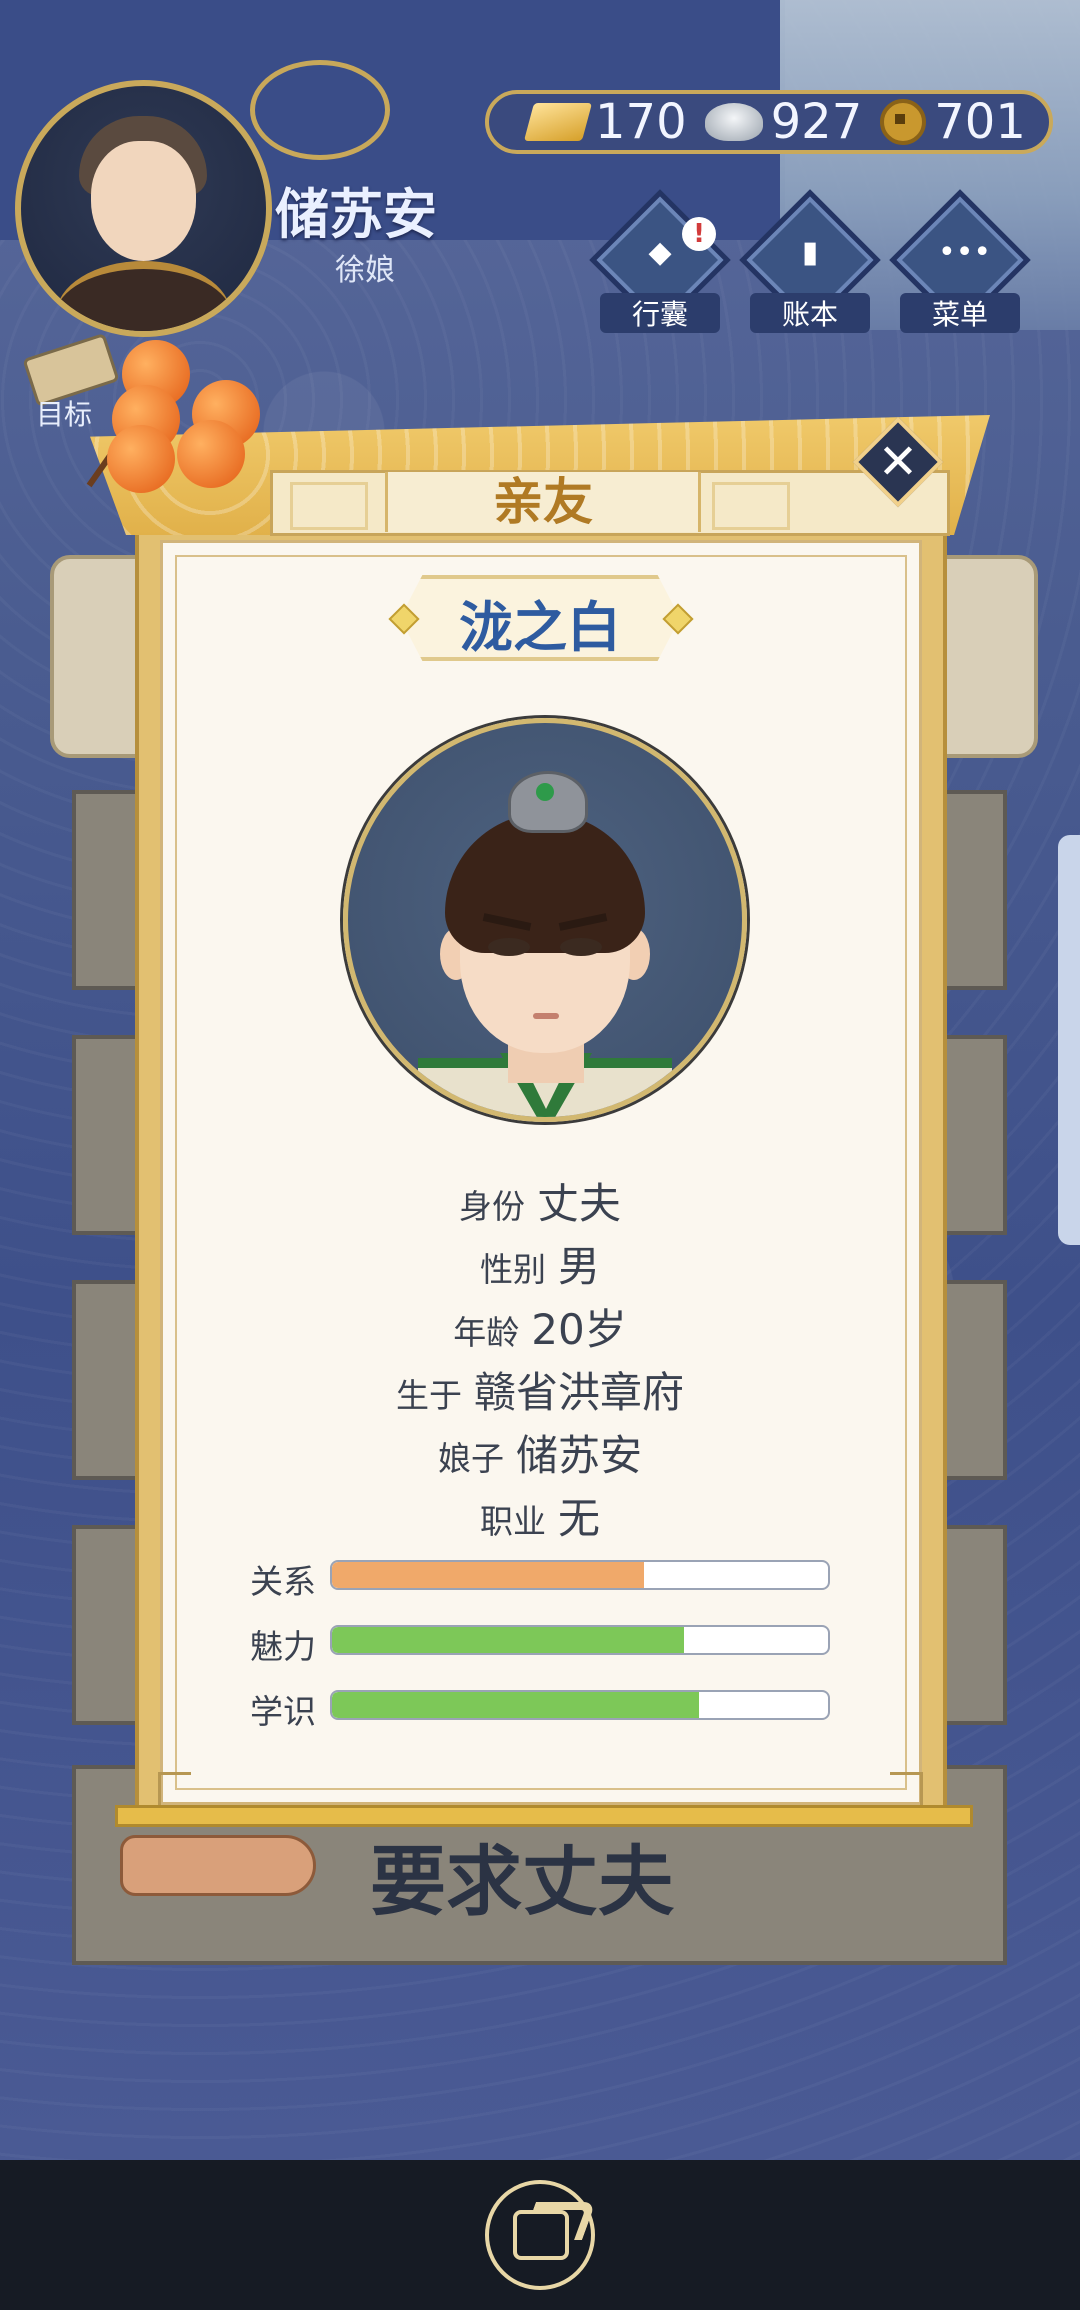 The width and height of the screenshot is (1080, 2310). Describe the element at coordinates (769, 122) in the screenshot. I see `currency-bar: 170 927 701` at that location.